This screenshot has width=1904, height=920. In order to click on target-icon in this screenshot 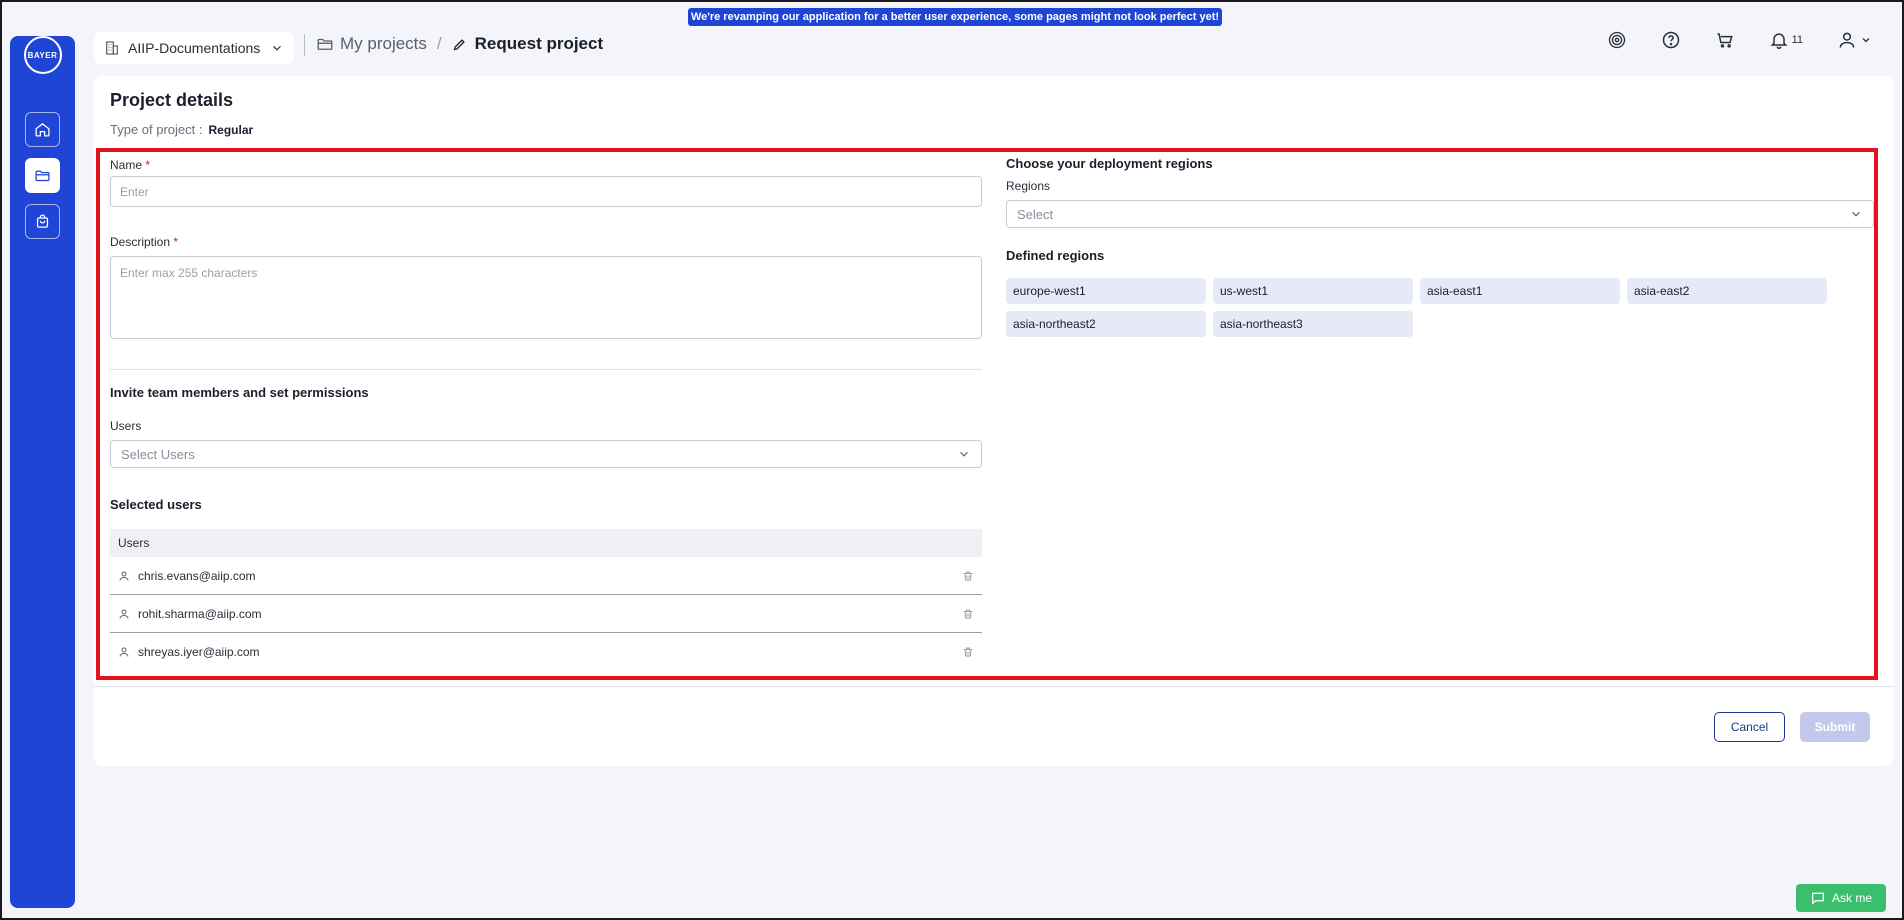, I will do `click(1616, 40)`.